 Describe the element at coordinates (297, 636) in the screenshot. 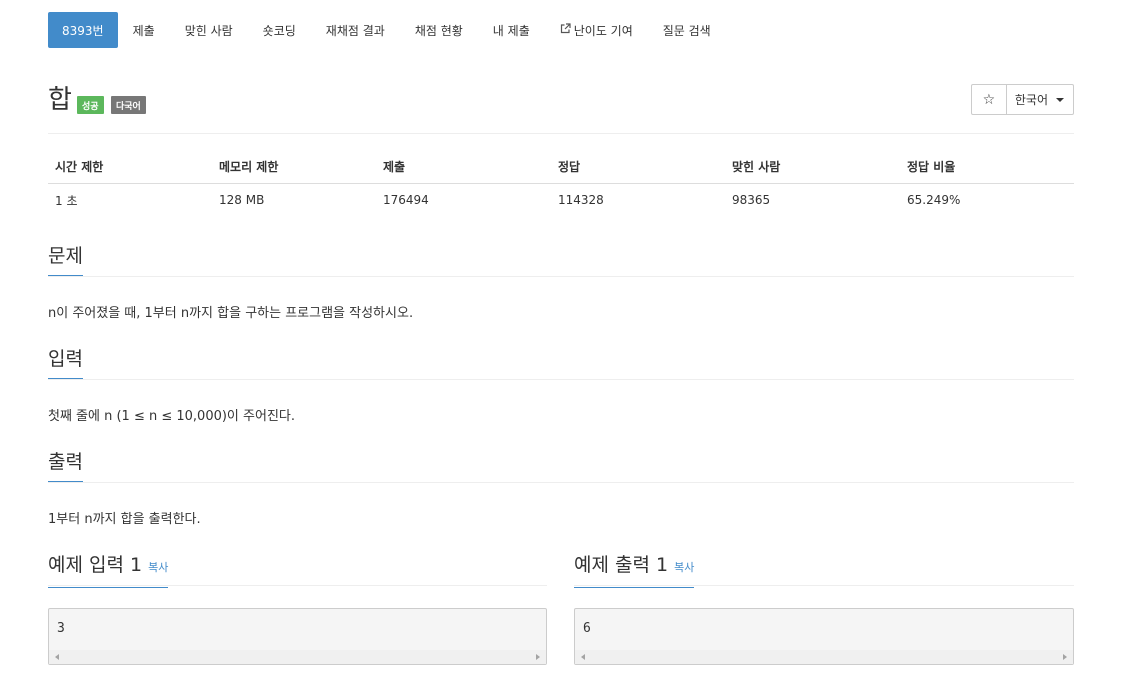

I see `sample-input-box: 3` at that location.